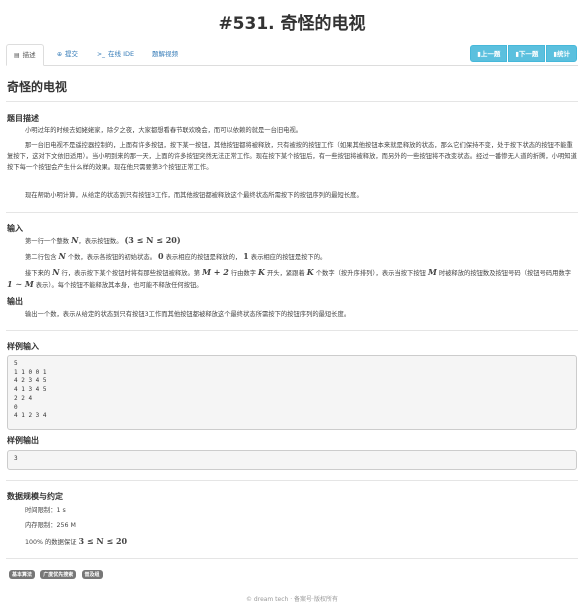 Image resolution: width=584 pixels, height=603 pixels. I want to click on tab-submit: ⊕ 提交, so click(67, 55).